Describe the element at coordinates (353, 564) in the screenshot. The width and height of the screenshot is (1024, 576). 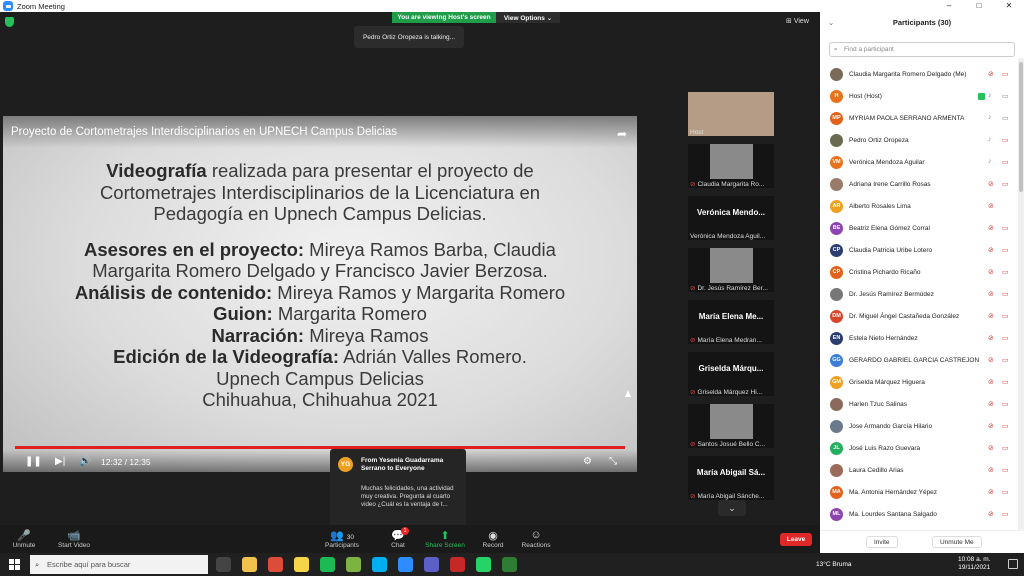
I see `app-icon` at that location.